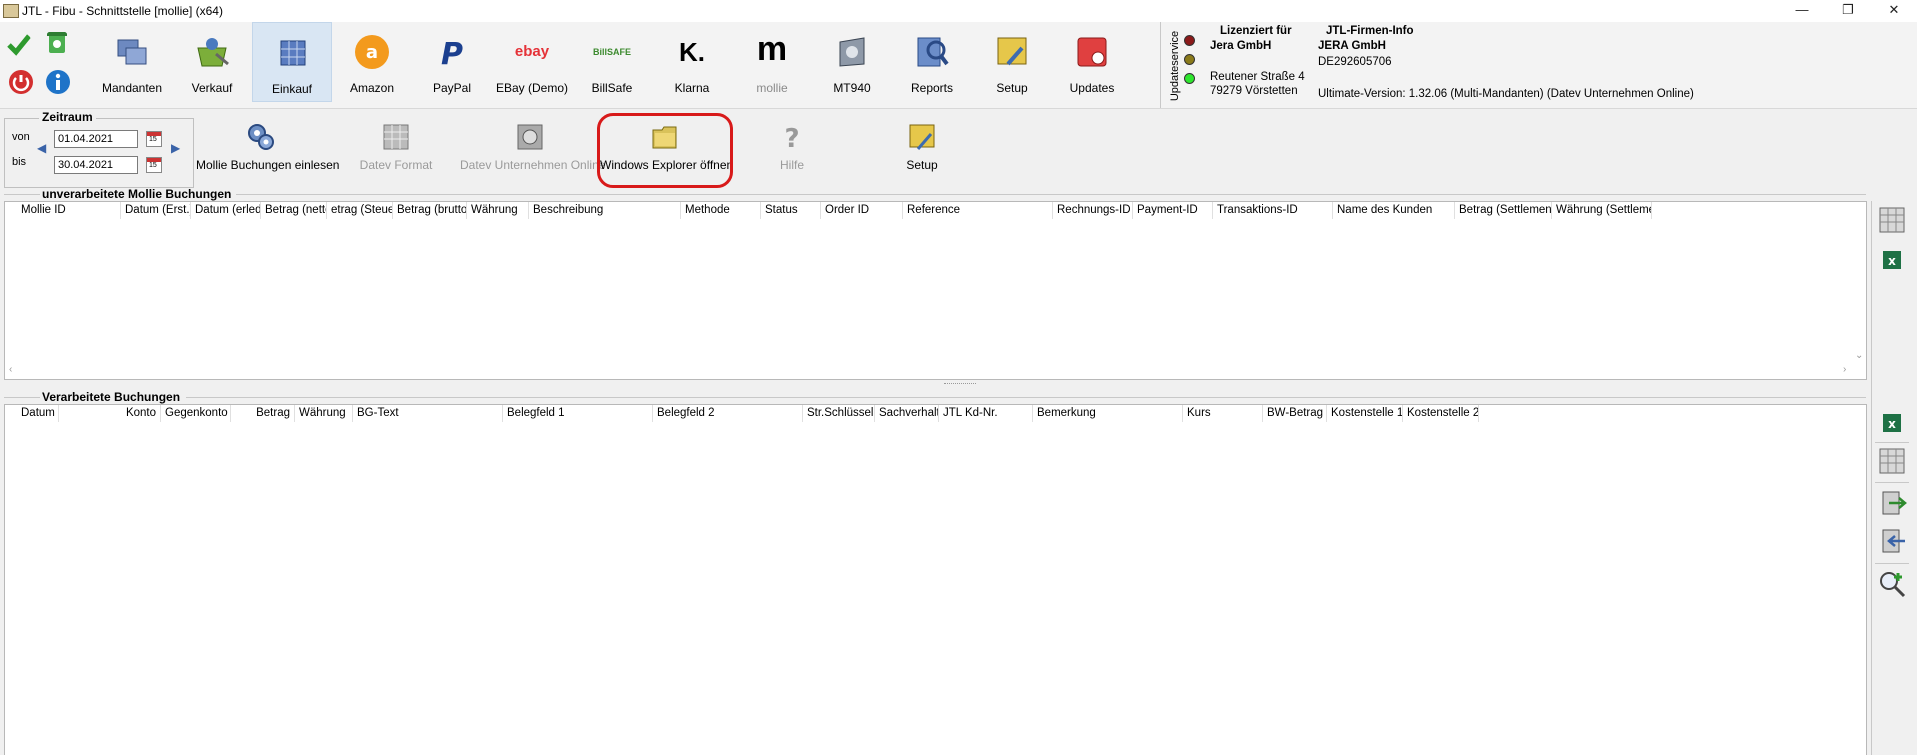 This screenshot has height=755, width=1917. What do you see at coordinates (791, 210) in the screenshot?
I see `column-header: Status` at bounding box center [791, 210].